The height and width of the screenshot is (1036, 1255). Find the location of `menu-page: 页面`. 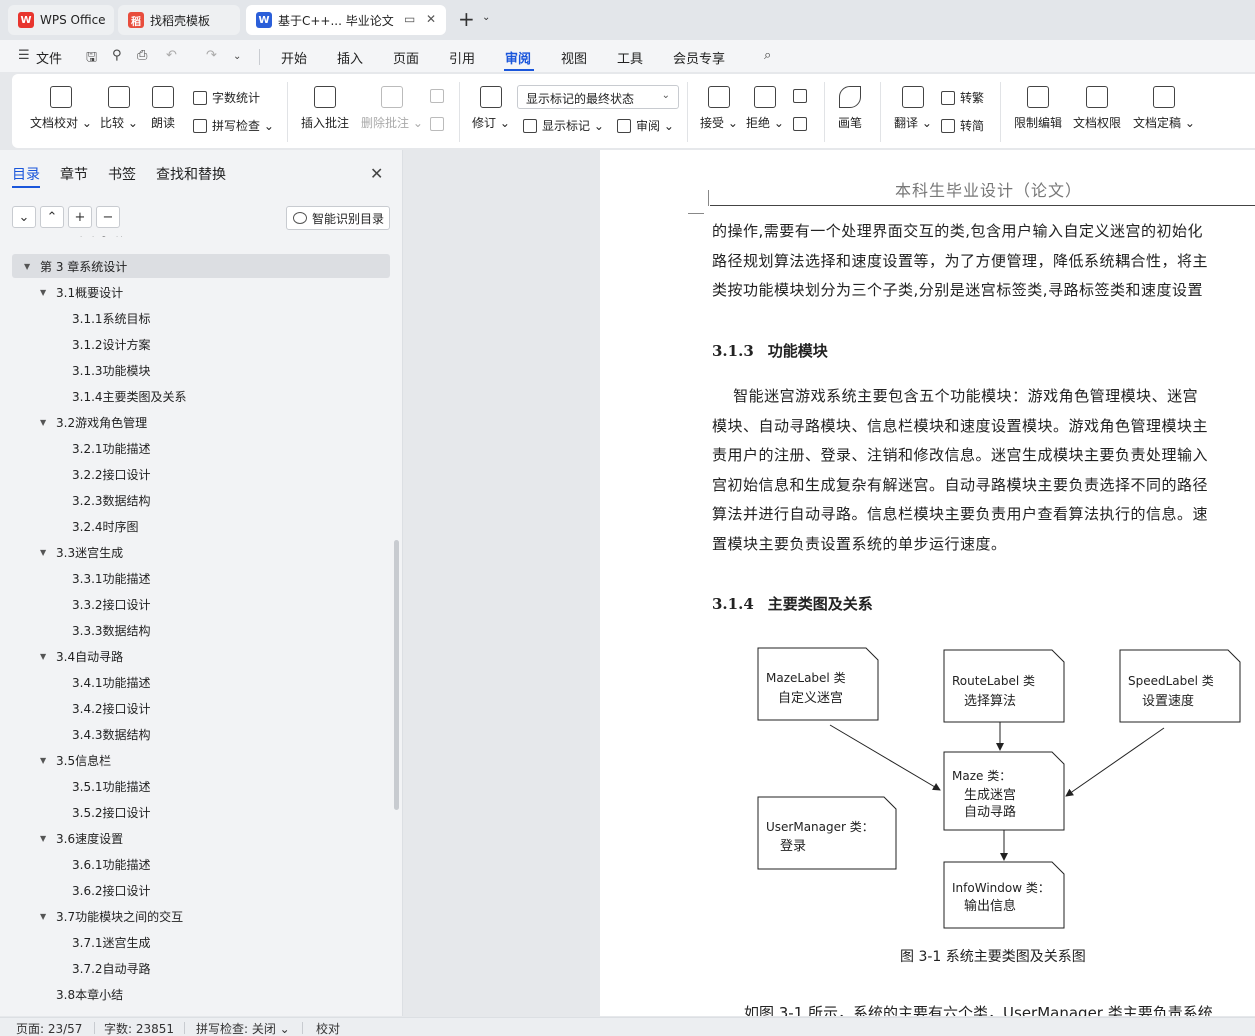

menu-page: 页面 is located at coordinates (406, 57).